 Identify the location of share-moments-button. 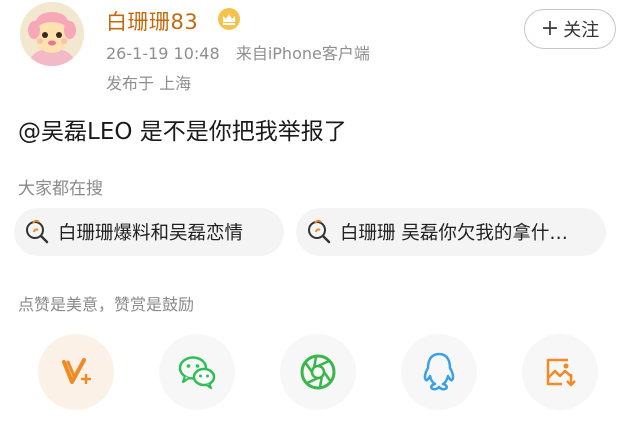
(318, 372).